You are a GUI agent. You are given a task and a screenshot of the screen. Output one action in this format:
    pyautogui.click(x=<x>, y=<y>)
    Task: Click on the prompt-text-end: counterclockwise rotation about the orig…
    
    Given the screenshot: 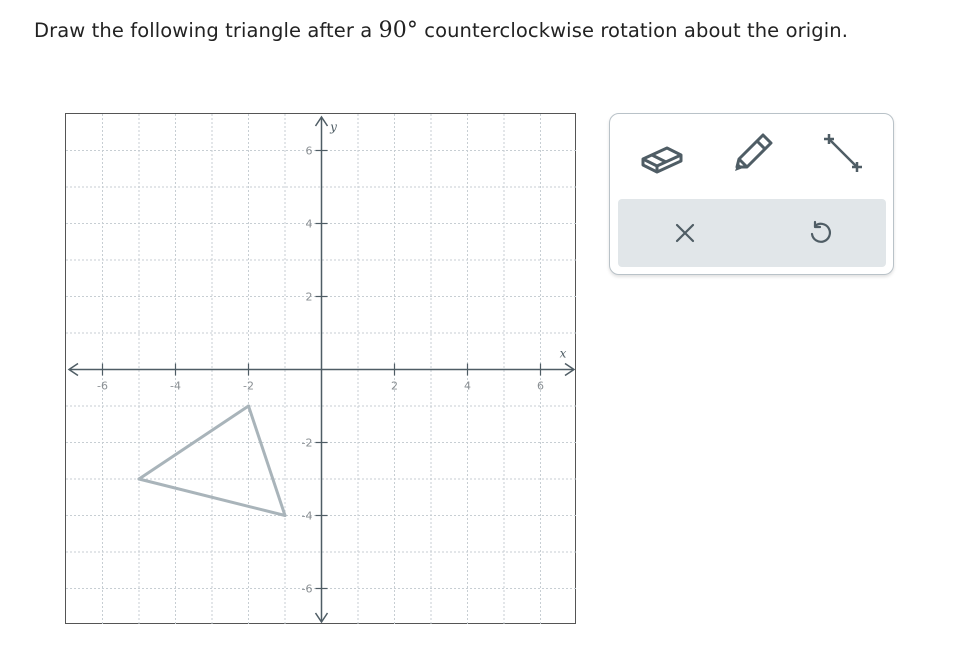 What is the action you would take?
    pyautogui.click(x=633, y=30)
    